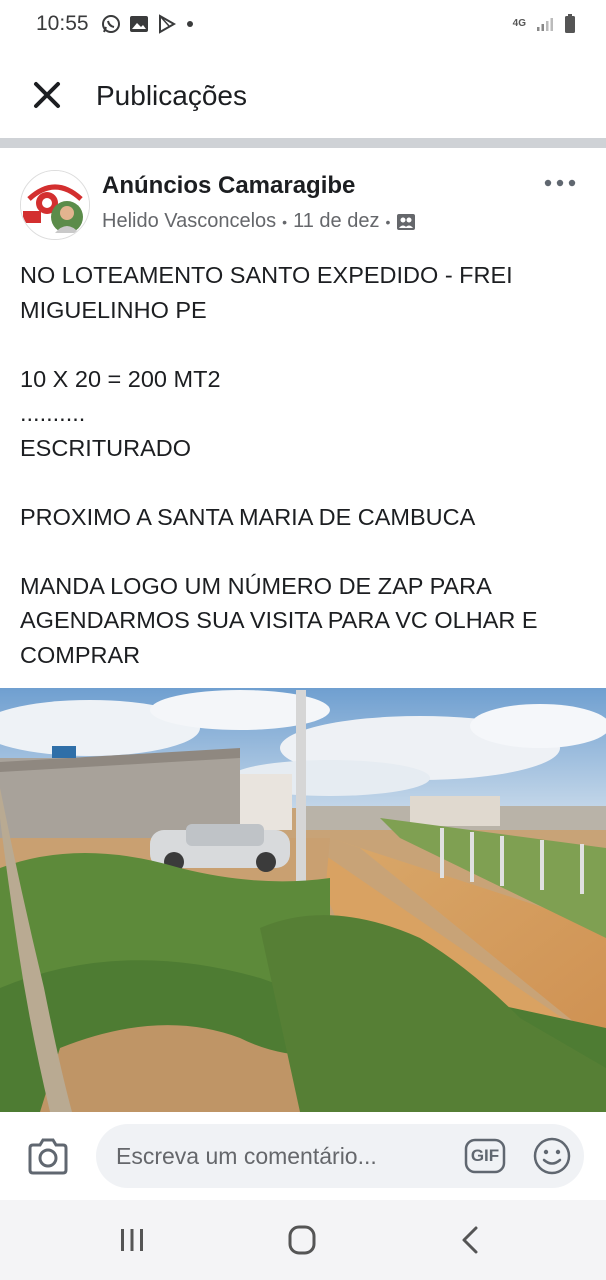 The width and height of the screenshot is (606, 1280). What do you see at coordinates (47, 95) in the screenshot?
I see `close-icon` at bounding box center [47, 95].